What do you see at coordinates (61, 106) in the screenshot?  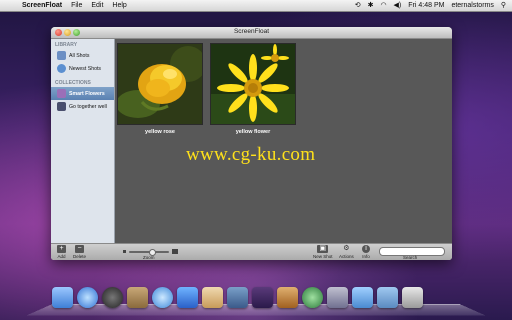 I see `collection-icon` at bounding box center [61, 106].